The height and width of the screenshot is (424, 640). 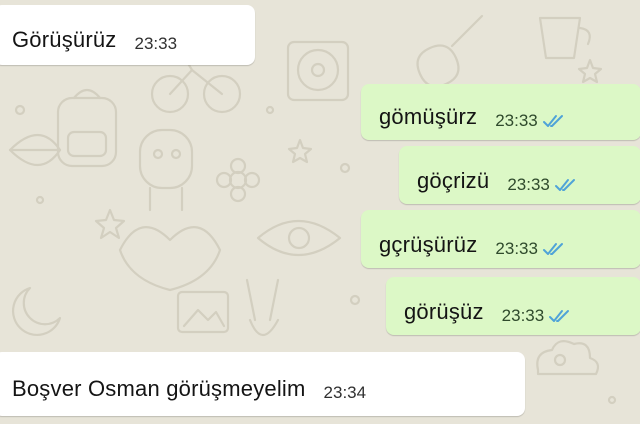 I want to click on message-text: gçrüşürüz, so click(x=428, y=244).